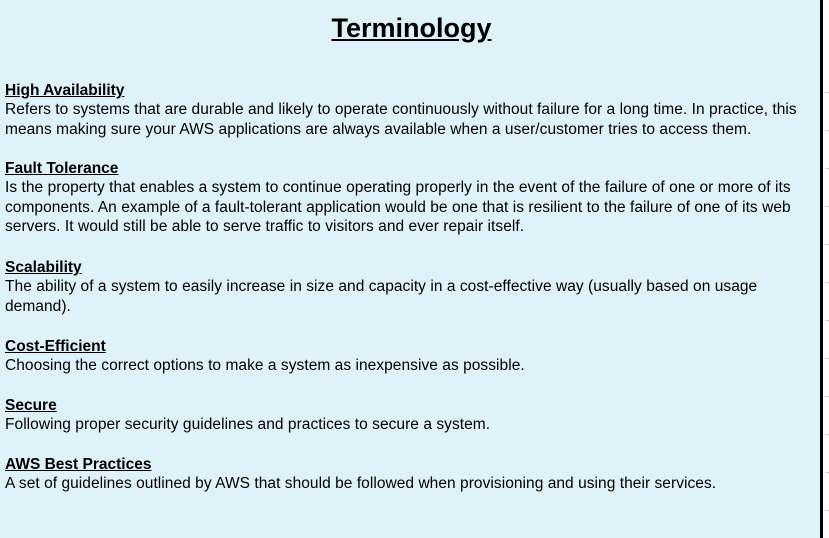  Describe the element at coordinates (62, 168) in the screenshot. I see `term-heading: Fault Tolerance` at that location.